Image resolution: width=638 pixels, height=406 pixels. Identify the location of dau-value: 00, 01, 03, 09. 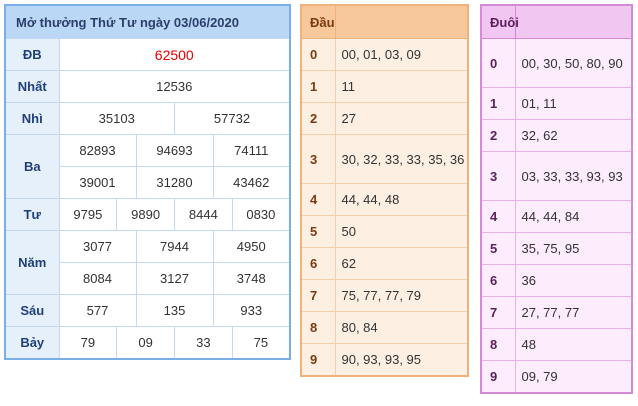
(401, 54).